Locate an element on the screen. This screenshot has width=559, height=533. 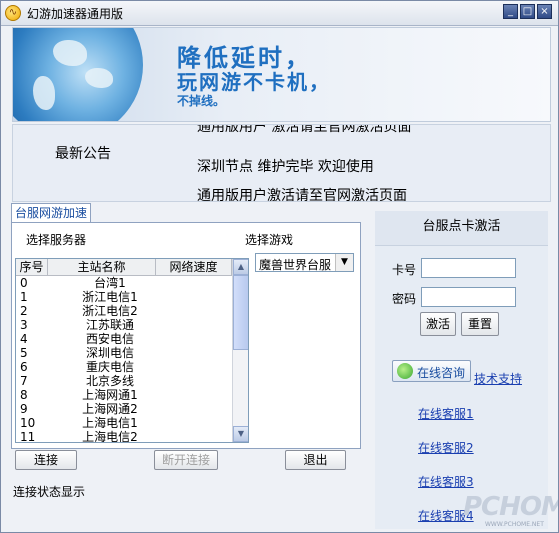
server-row-name: 深圳电信 is located at coordinates (109, 353).